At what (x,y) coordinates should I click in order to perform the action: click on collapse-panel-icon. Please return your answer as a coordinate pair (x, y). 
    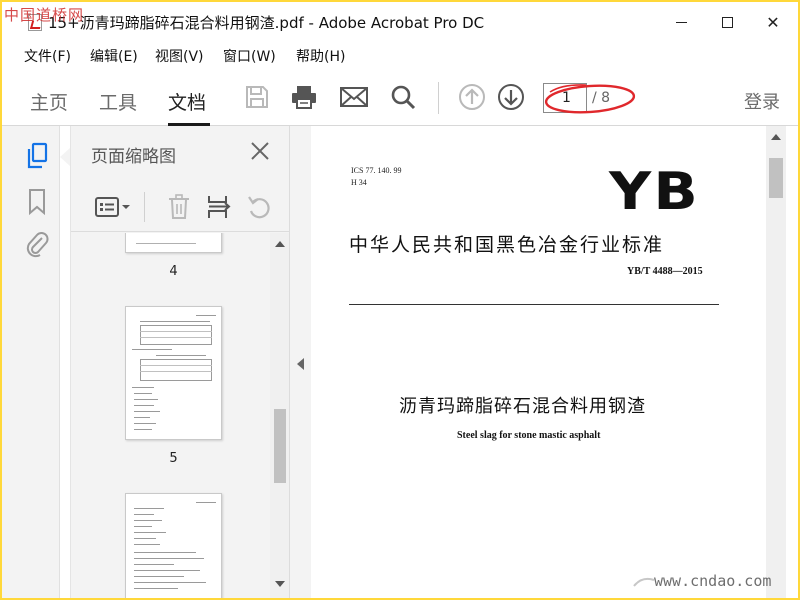
    Looking at the image, I should click on (300, 364).